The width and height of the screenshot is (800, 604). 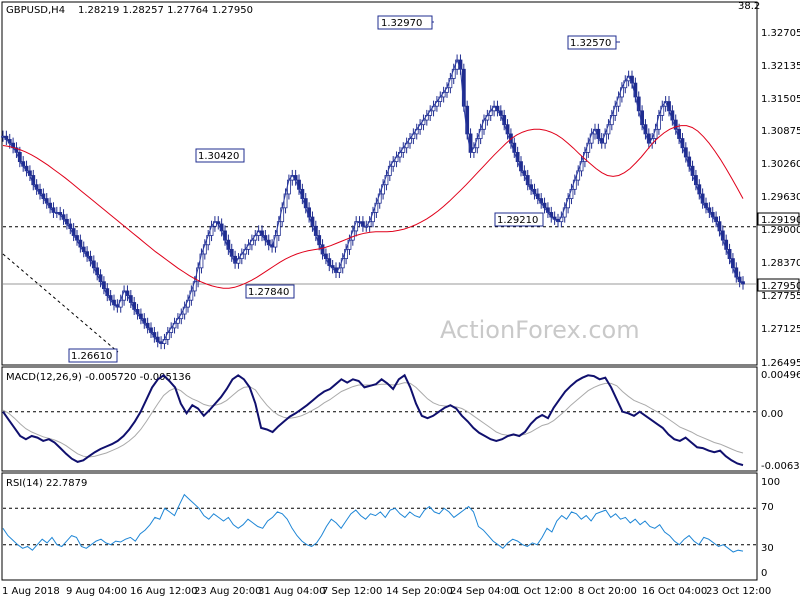 I want to click on time-tick: 9 Aug 04:00, so click(x=96, y=591).